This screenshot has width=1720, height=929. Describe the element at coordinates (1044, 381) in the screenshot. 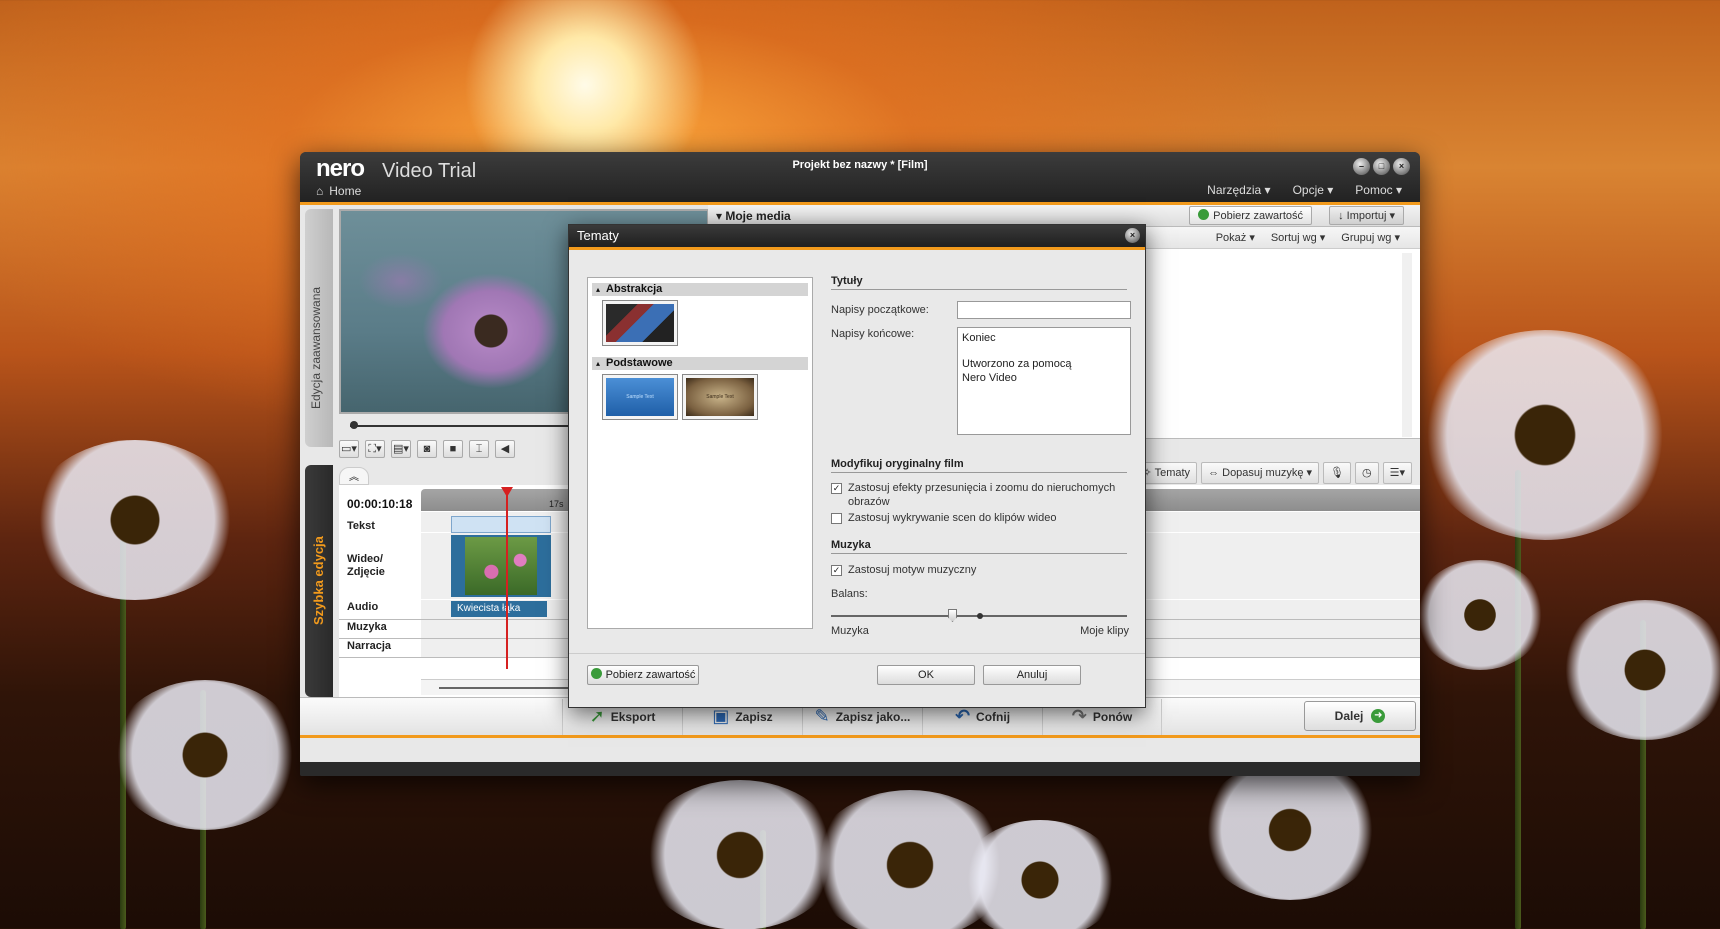

I see `closing-textarea: Koniec Utworzono za pomocą Nero Video` at that location.